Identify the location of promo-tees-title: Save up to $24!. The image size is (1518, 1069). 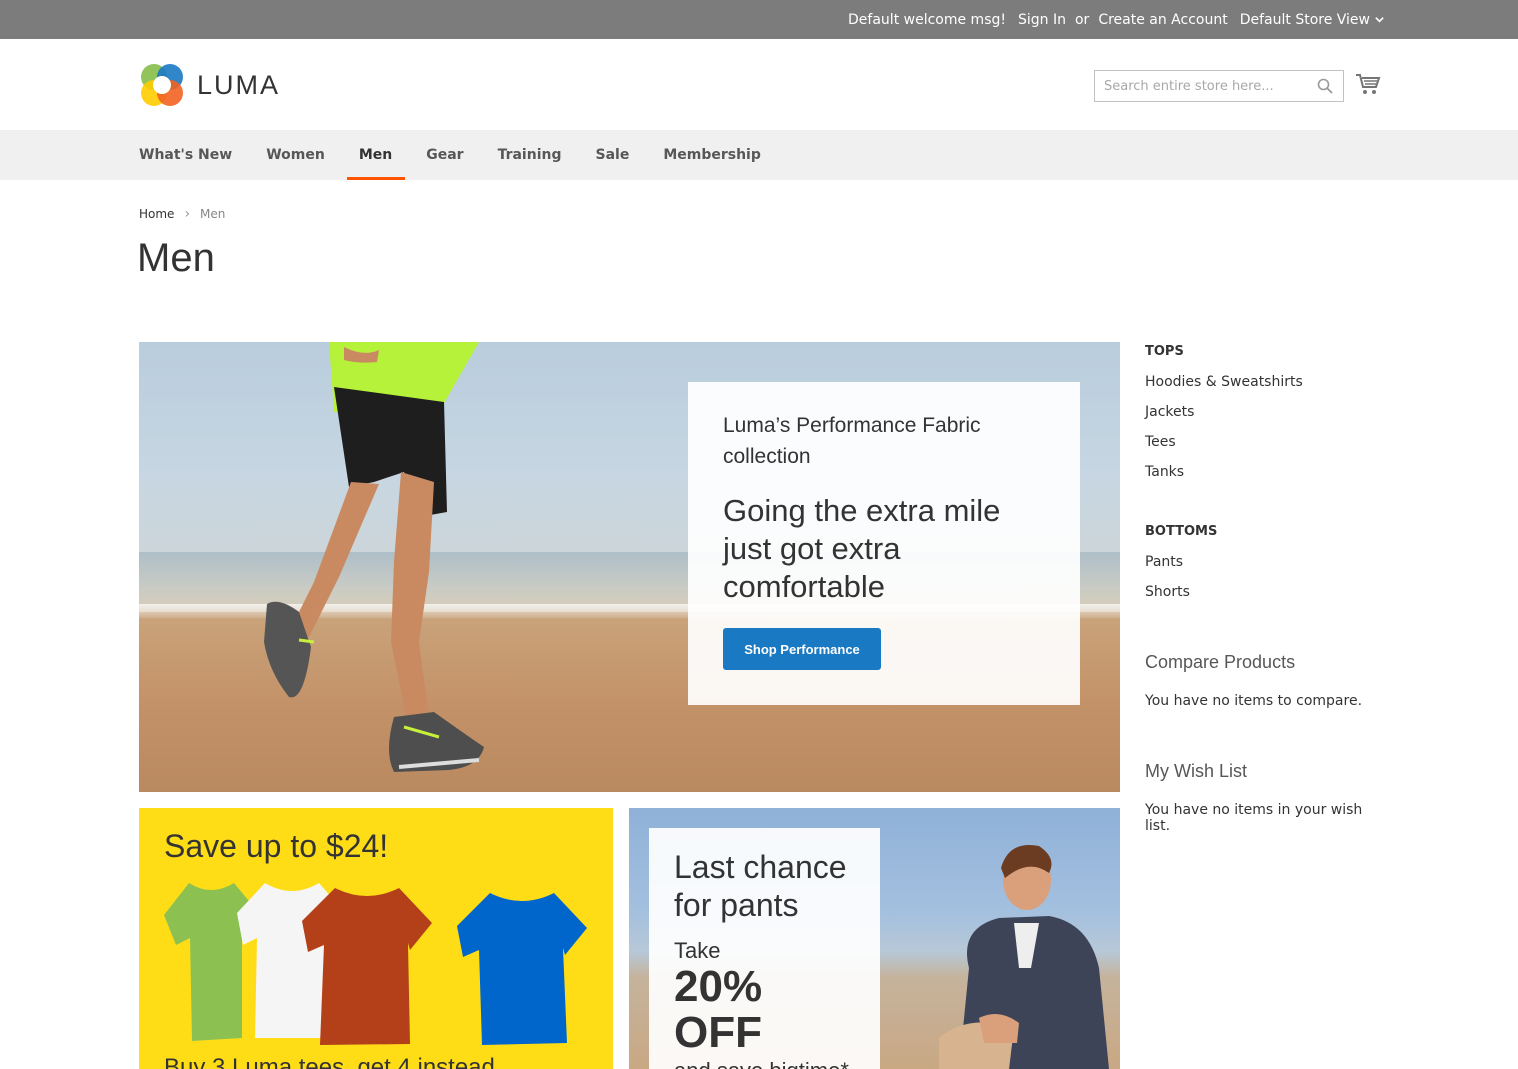
(276, 846).